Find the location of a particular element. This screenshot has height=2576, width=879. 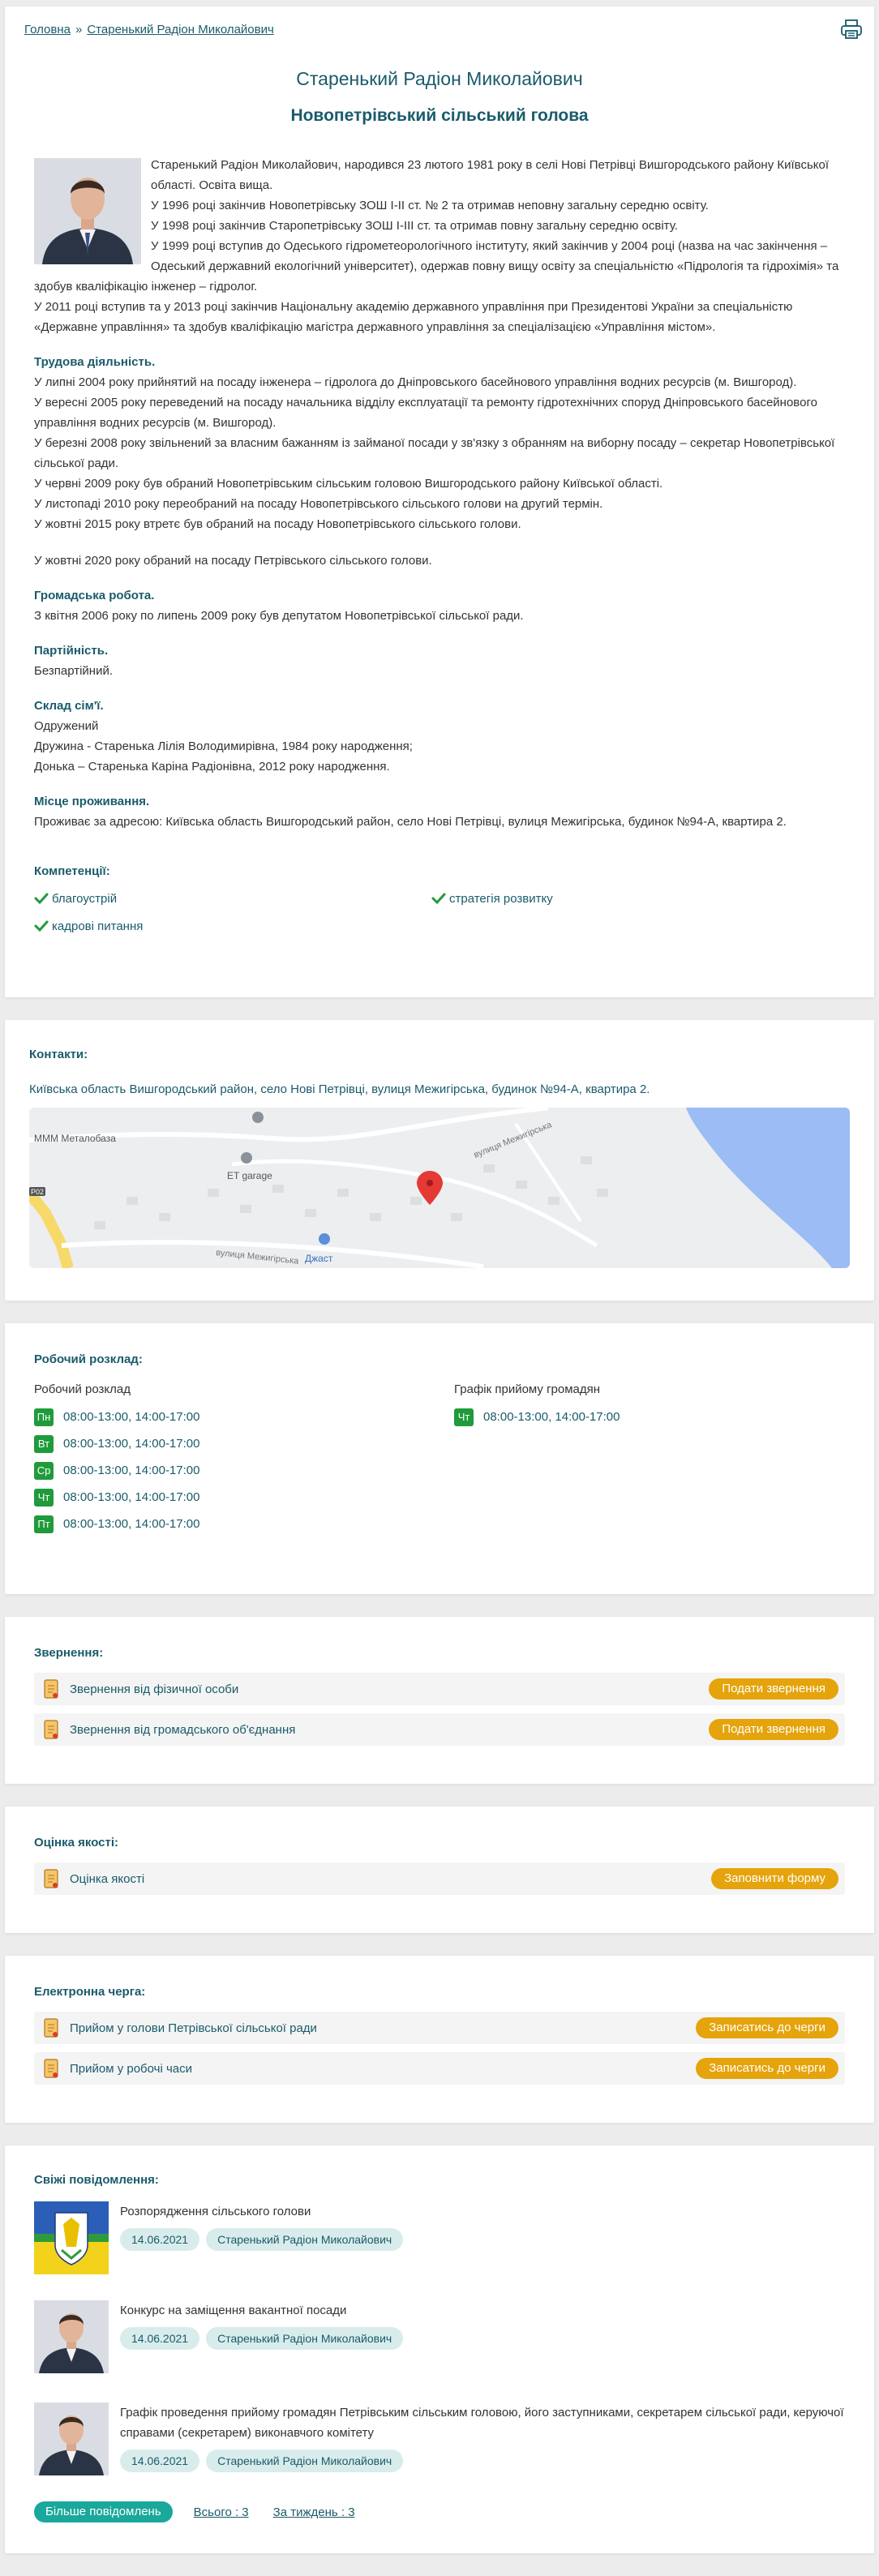

party-section-title: Партійність. is located at coordinates (71, 651).